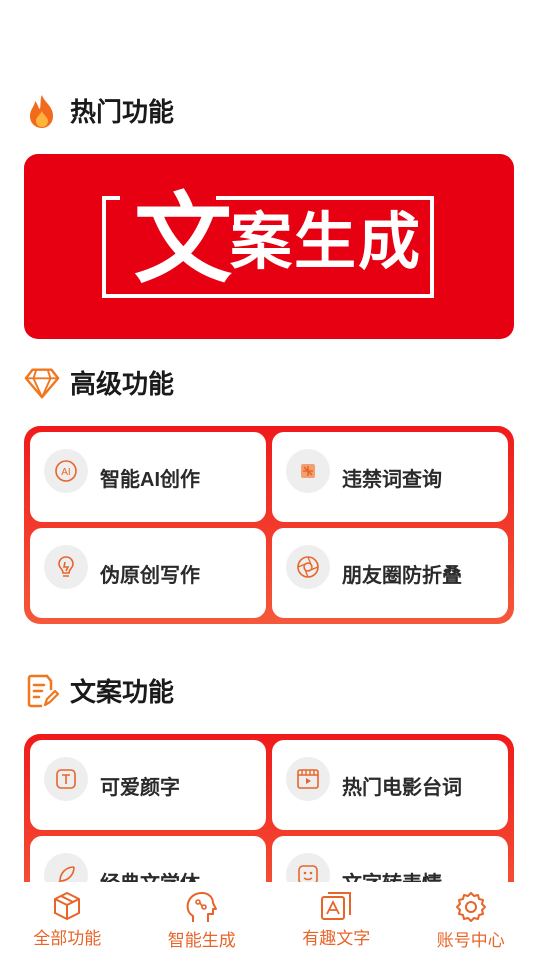 The width and height of the screenshot is (538, 958). What do you see at coordinates (183, 239) in the screenshot?
I see `banner-title-main: 文` at bounding box center [183, 239].